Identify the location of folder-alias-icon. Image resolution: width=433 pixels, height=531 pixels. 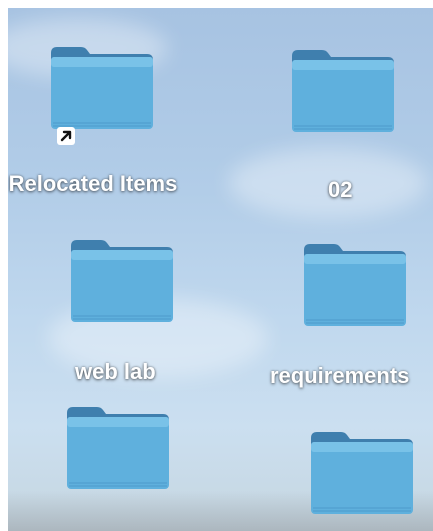
(102, 87).